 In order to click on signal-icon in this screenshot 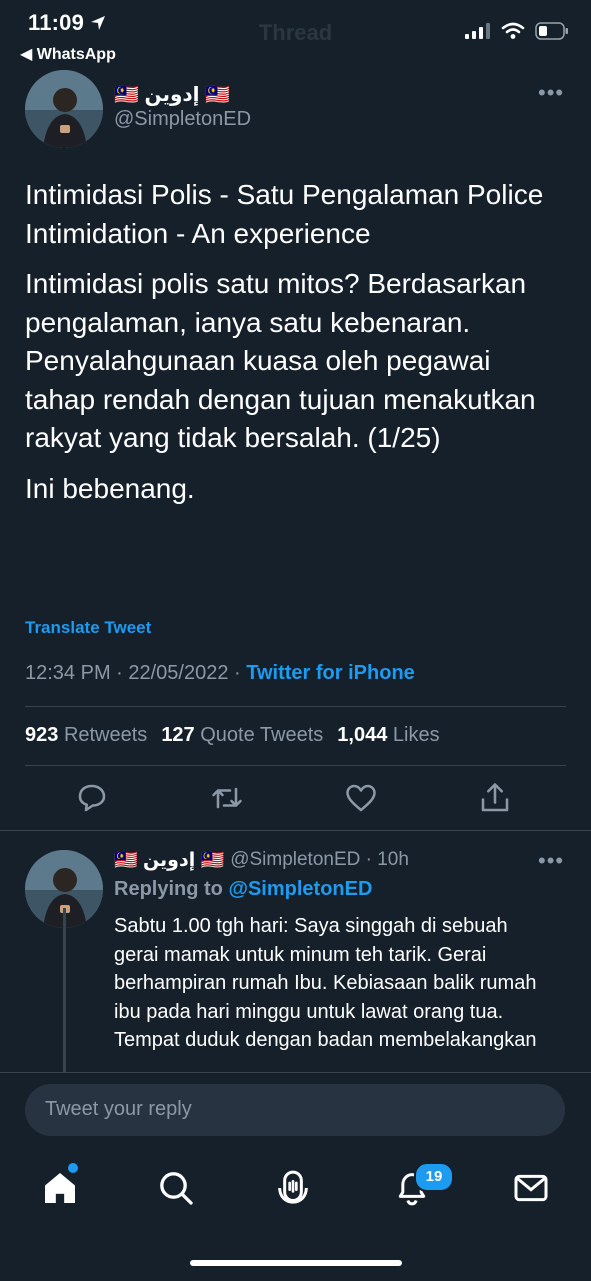, I will do `click(477, 31)`.